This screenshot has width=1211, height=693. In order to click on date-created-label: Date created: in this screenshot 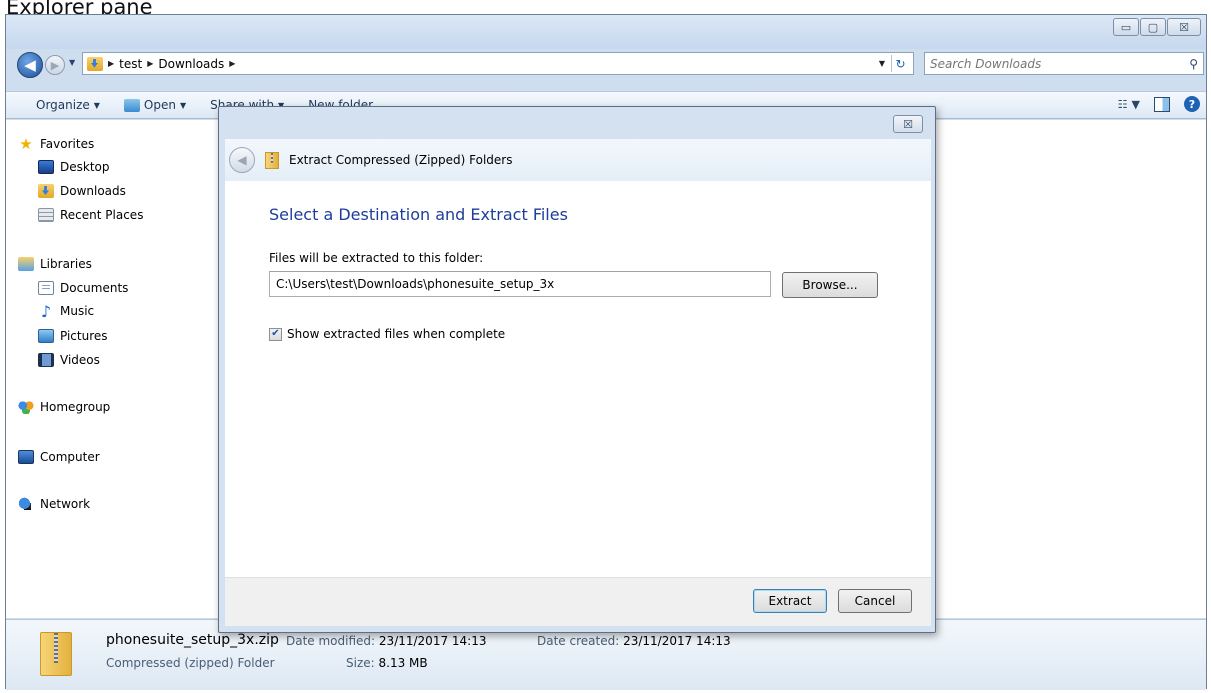, I will do `click(578, 641)`.